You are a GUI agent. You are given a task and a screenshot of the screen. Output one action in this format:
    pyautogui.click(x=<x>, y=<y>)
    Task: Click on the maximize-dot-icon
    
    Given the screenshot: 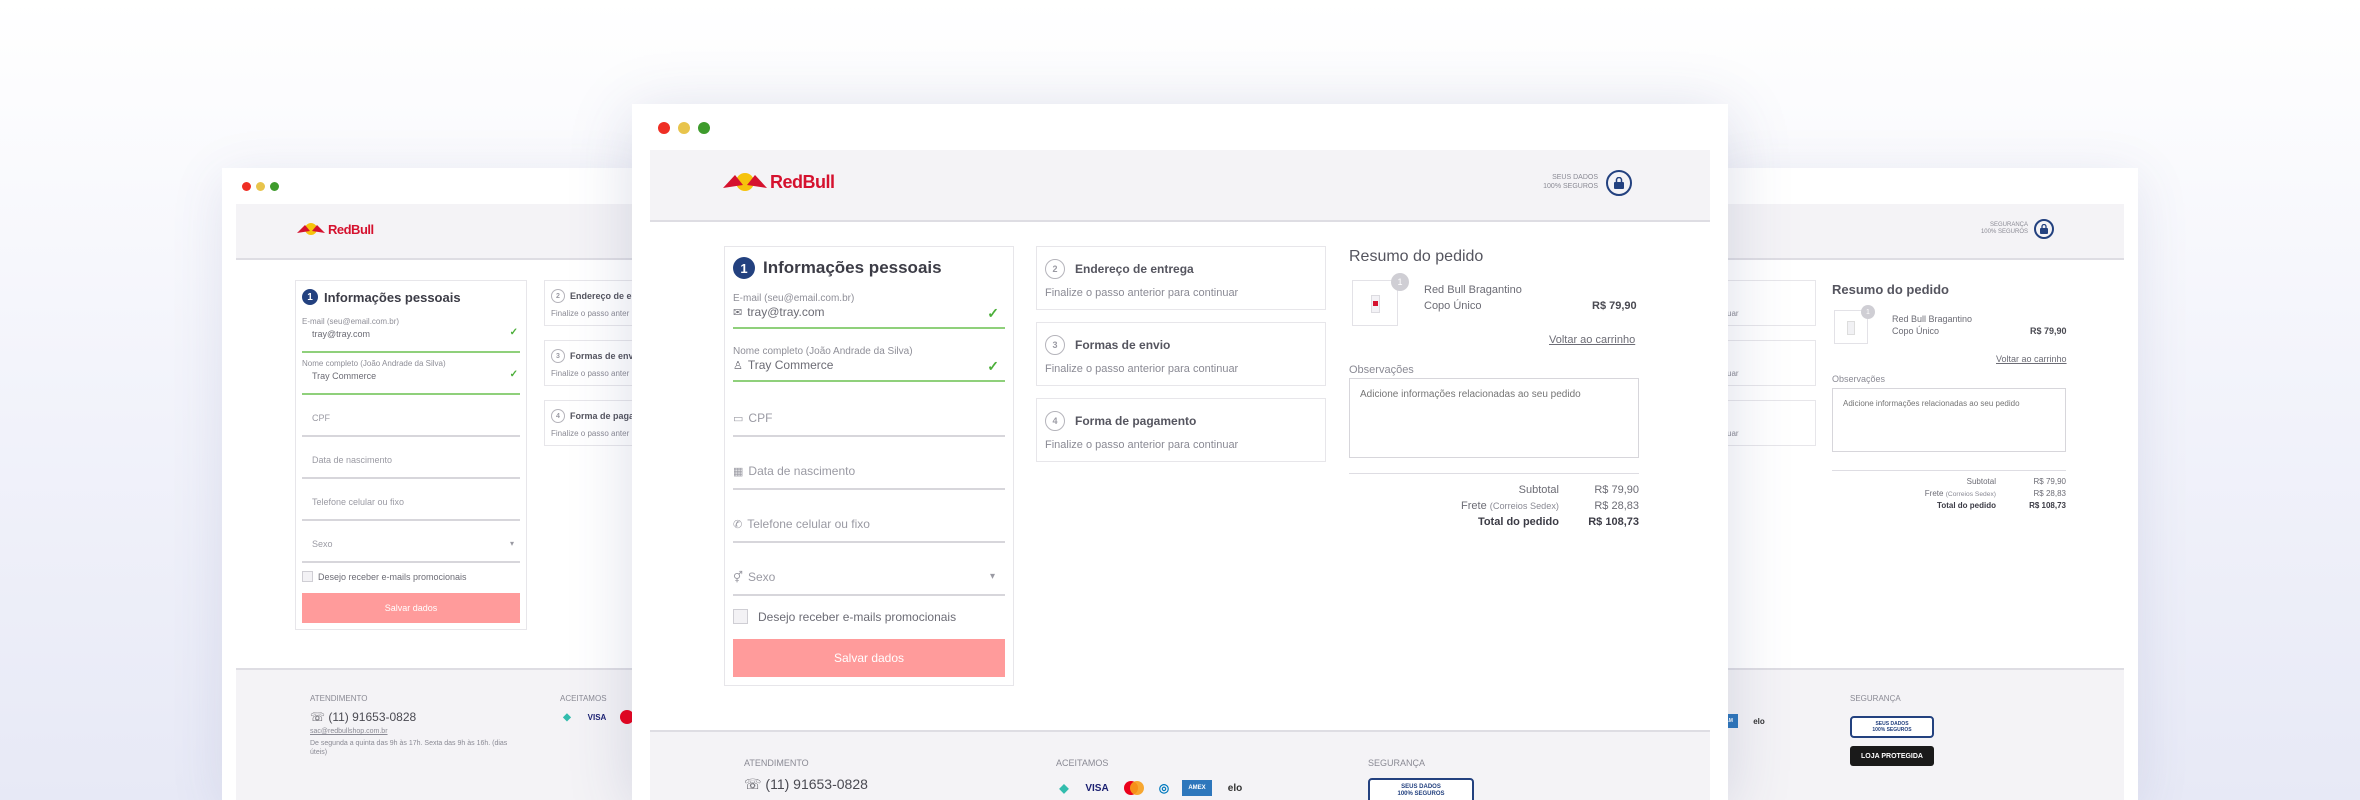 What is the action you would take?
    pyautogui.click(x=274, y=186)
    